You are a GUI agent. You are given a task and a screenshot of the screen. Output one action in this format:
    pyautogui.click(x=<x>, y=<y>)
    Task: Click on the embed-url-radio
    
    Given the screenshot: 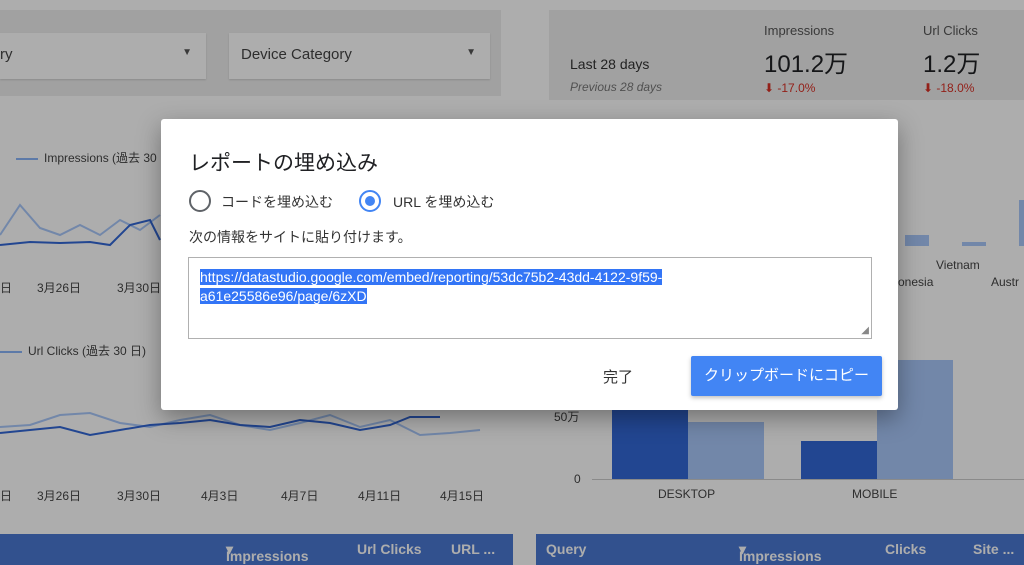 What is the action you would take?
    pyautogui.click(x=370, y=201)
    